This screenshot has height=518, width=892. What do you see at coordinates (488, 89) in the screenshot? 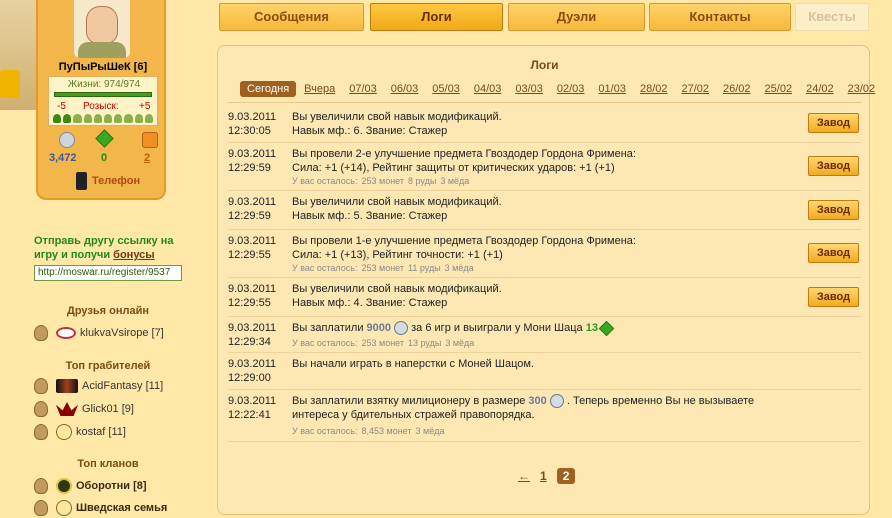
I see `date-link: 04/03` at bounding box center [488, 89].